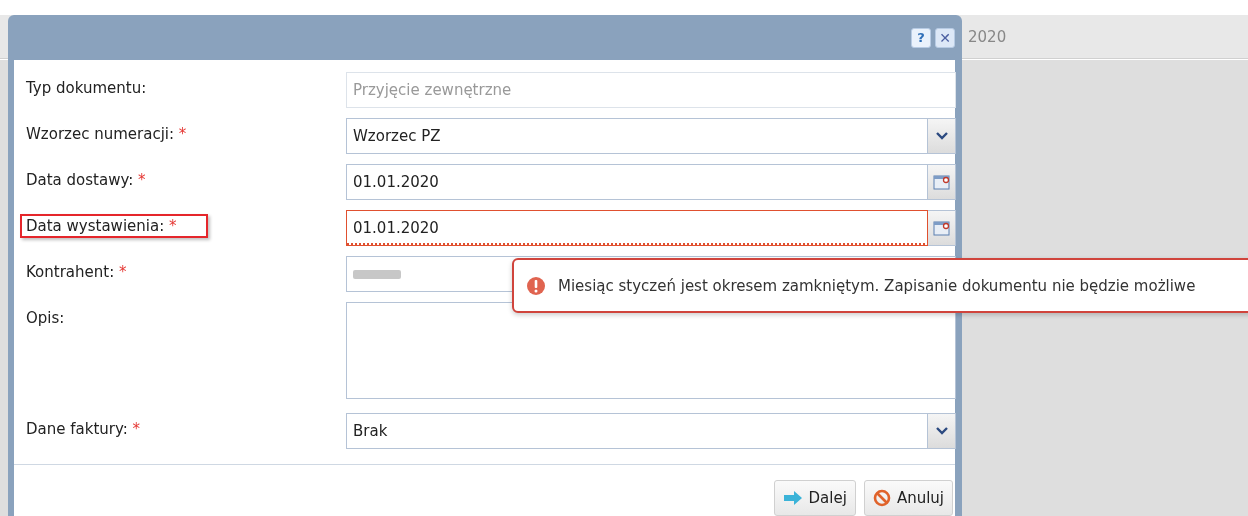 Image resolution: width=1248 pixels, height=516 pixels. I want to click on header-text: 2020, so click(987, 36).